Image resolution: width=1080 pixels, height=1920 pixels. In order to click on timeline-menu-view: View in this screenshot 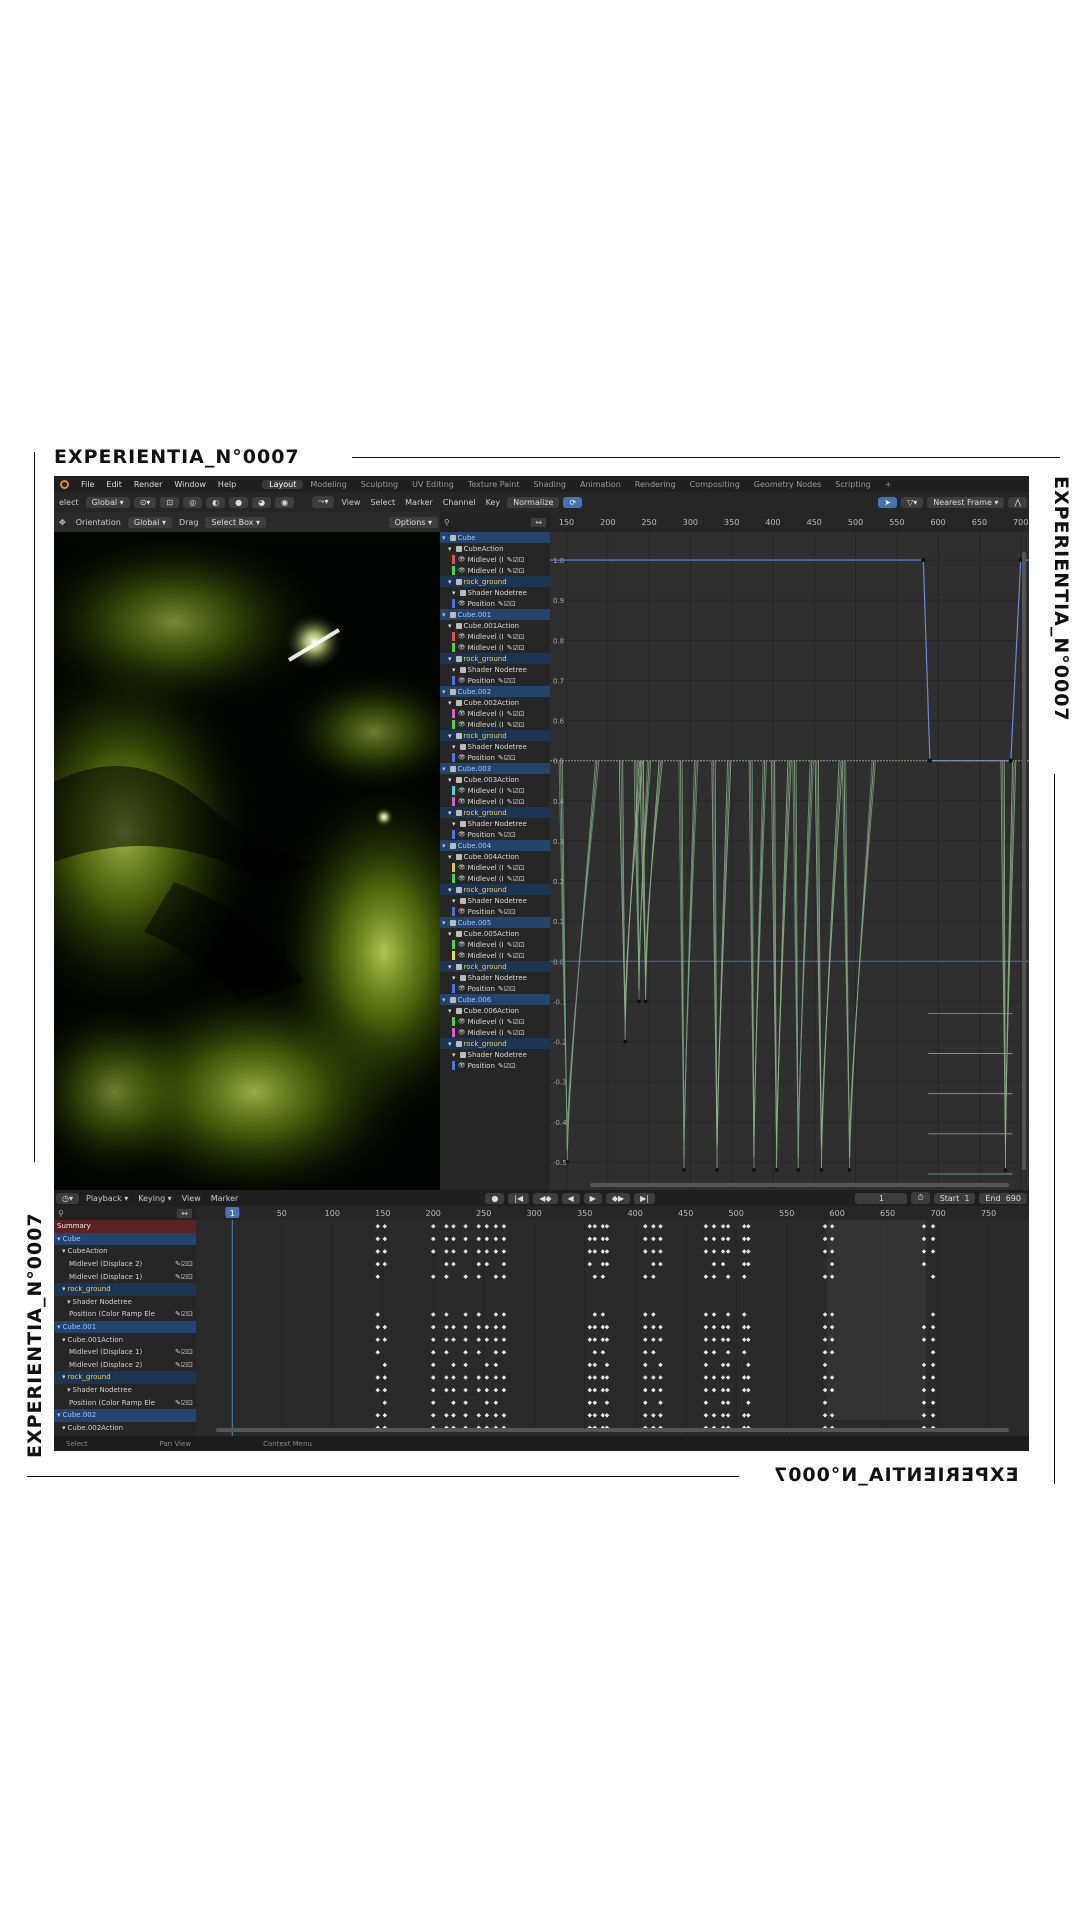, I will do `click(191, 1198)`.